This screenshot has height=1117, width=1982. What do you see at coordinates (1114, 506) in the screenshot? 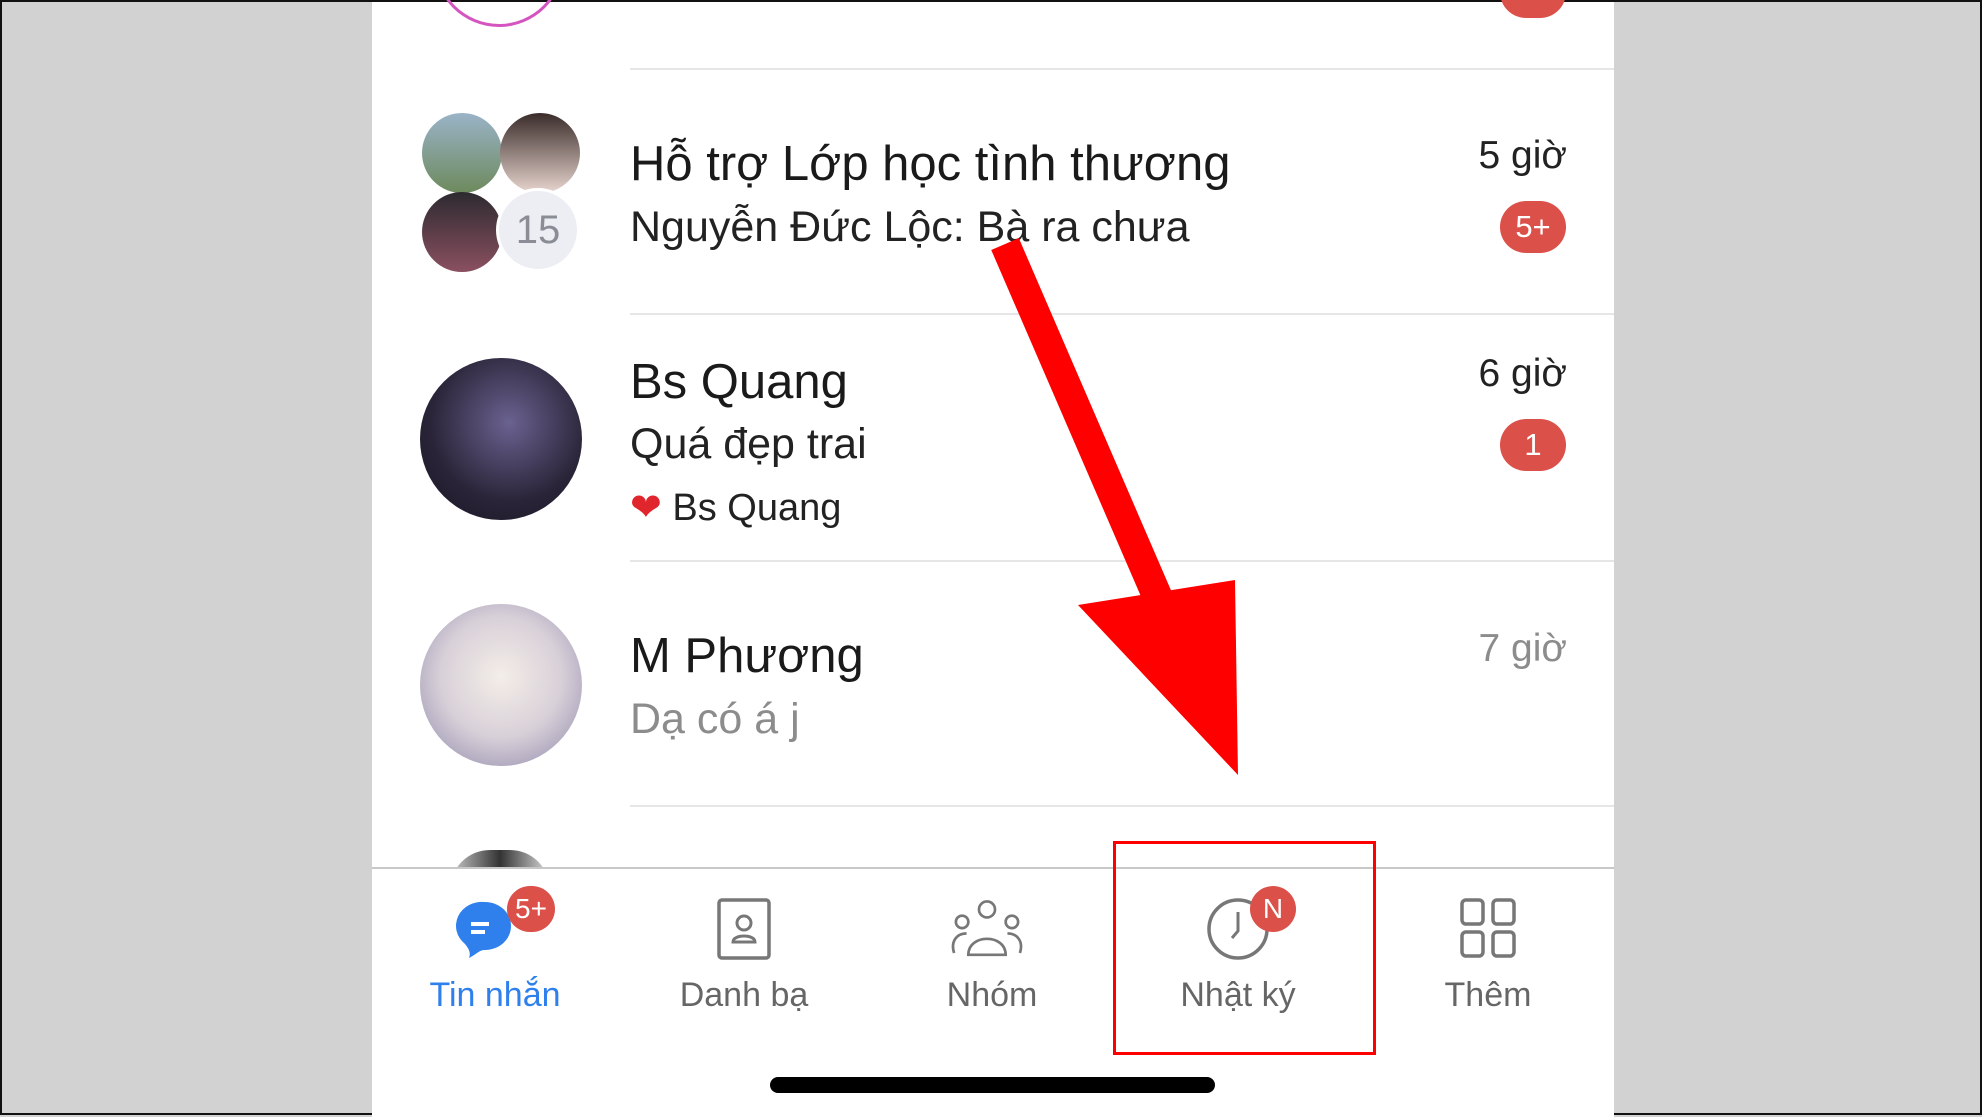
I see `red-arrow-icon` at bounding box center [1114, 506].